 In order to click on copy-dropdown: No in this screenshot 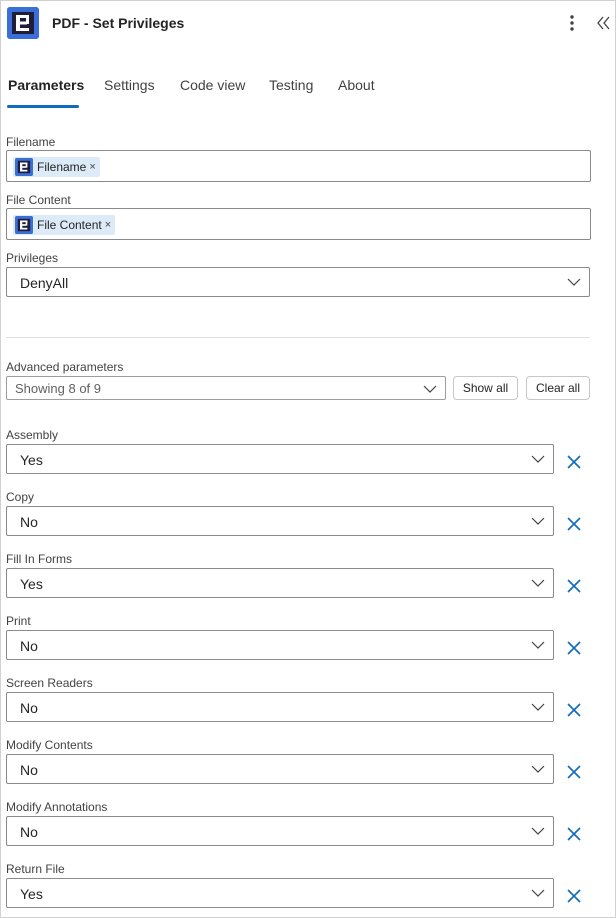, I will do `click(280, 521)`.